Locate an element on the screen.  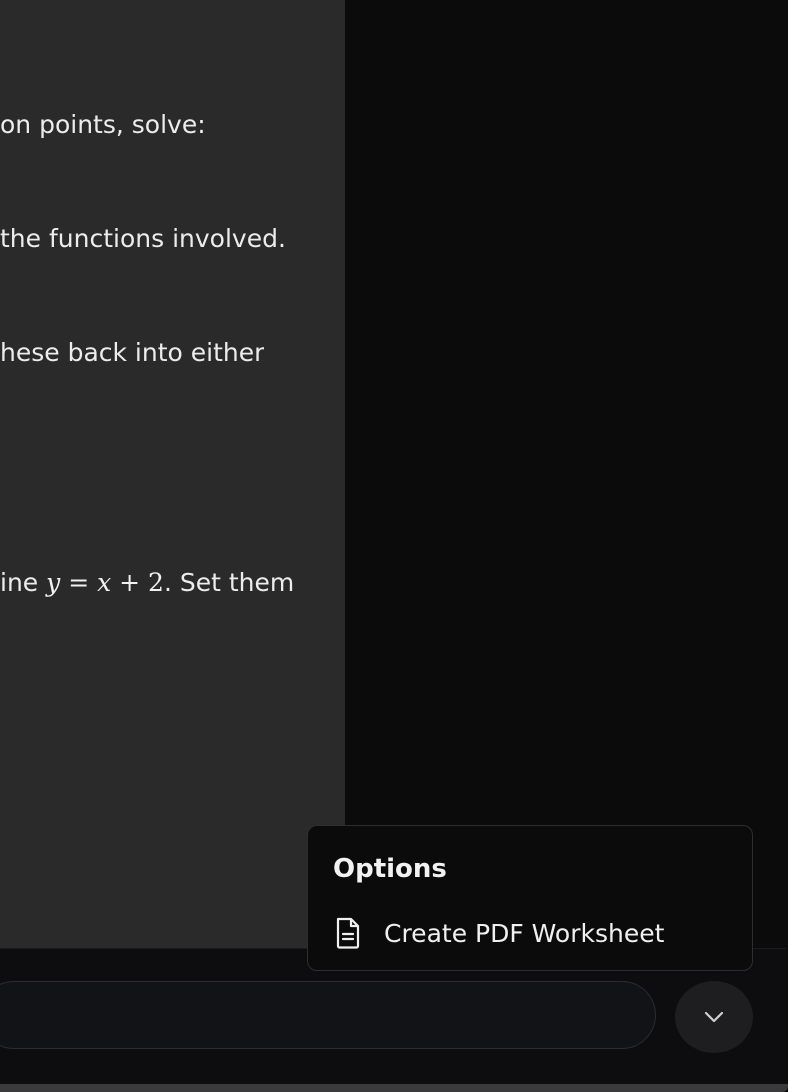
math-two: 2 is located at coordinates (156, 582).